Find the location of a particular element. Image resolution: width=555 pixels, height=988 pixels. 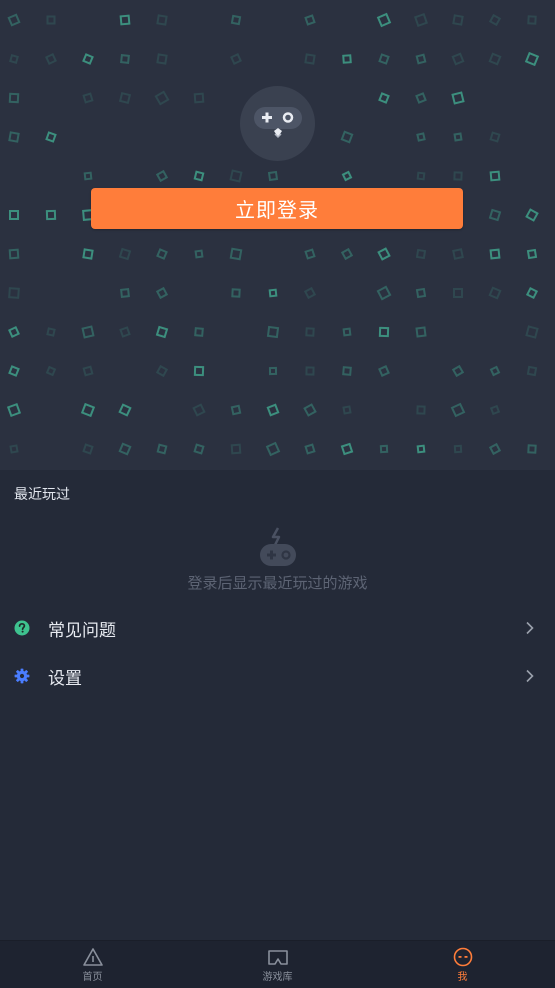

tab-me: 我 is located at coordinates (462, 964).